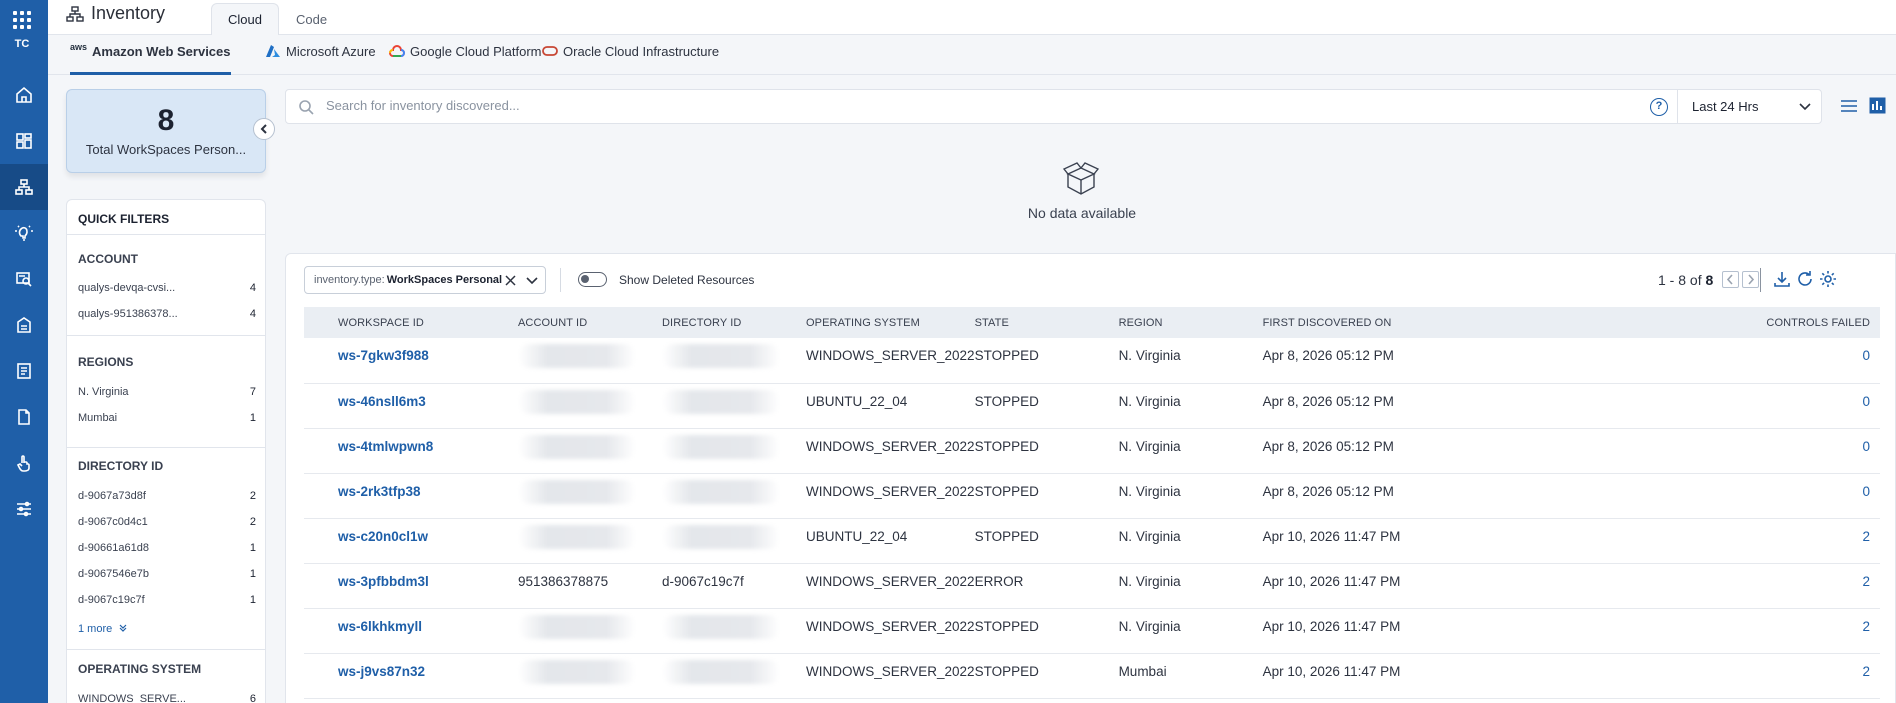  Describe the element at coordinates (167, 288) in the screenshot. I see `filter-item: qualys-devqa-cvsi... 4` at that location.